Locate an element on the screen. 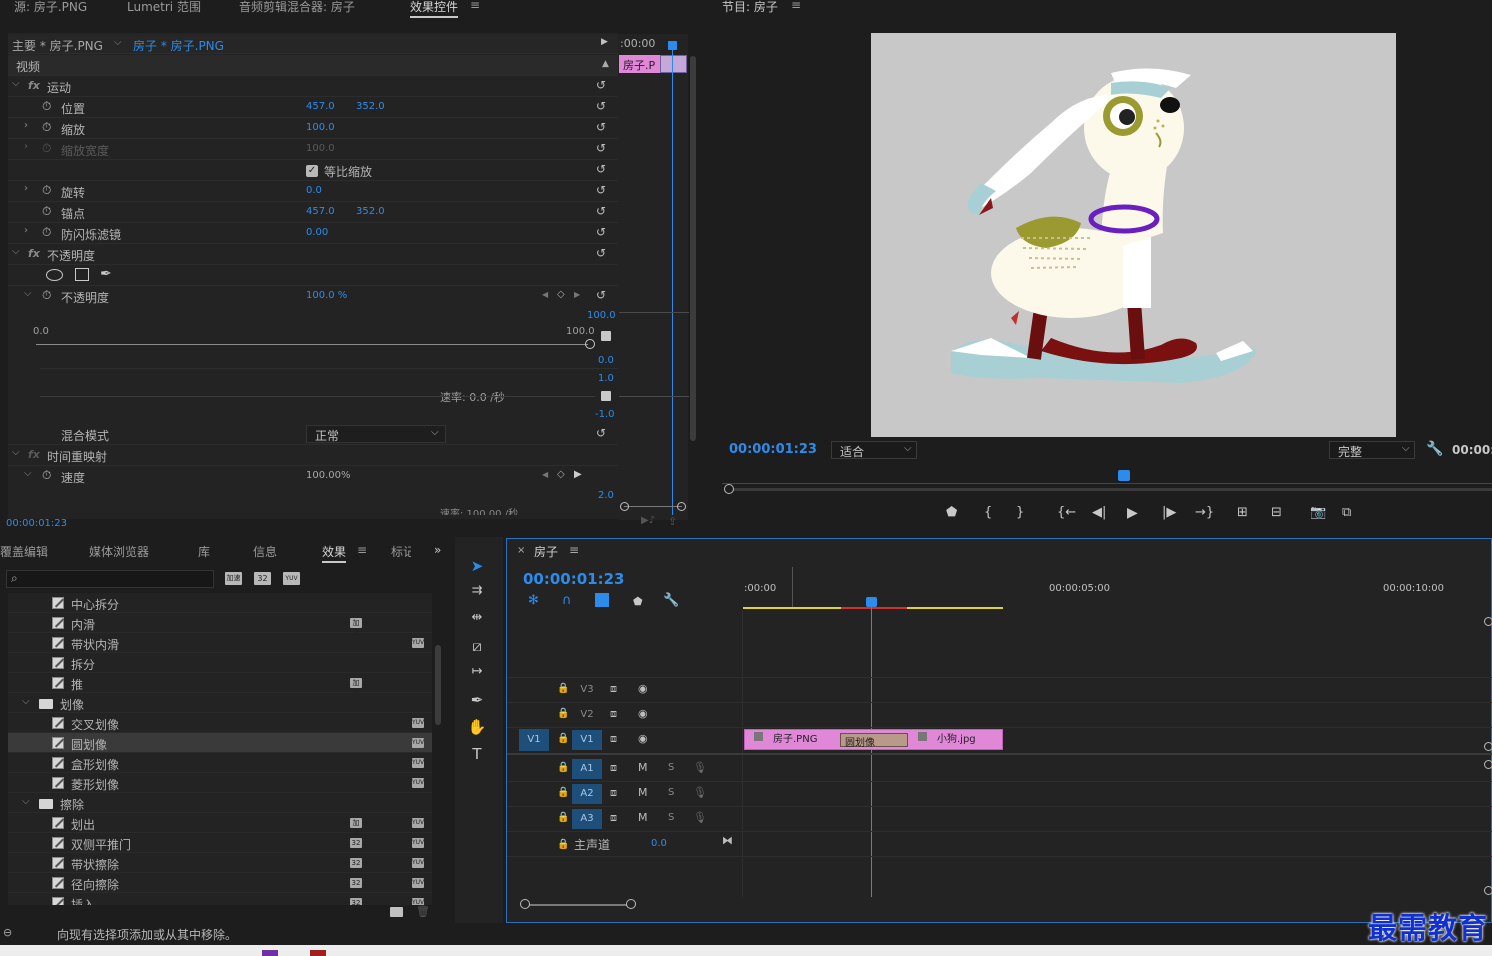 This screenshot has height=956, width=1492. overflow-chevron-icon: » is located at coordinates (437, 550).